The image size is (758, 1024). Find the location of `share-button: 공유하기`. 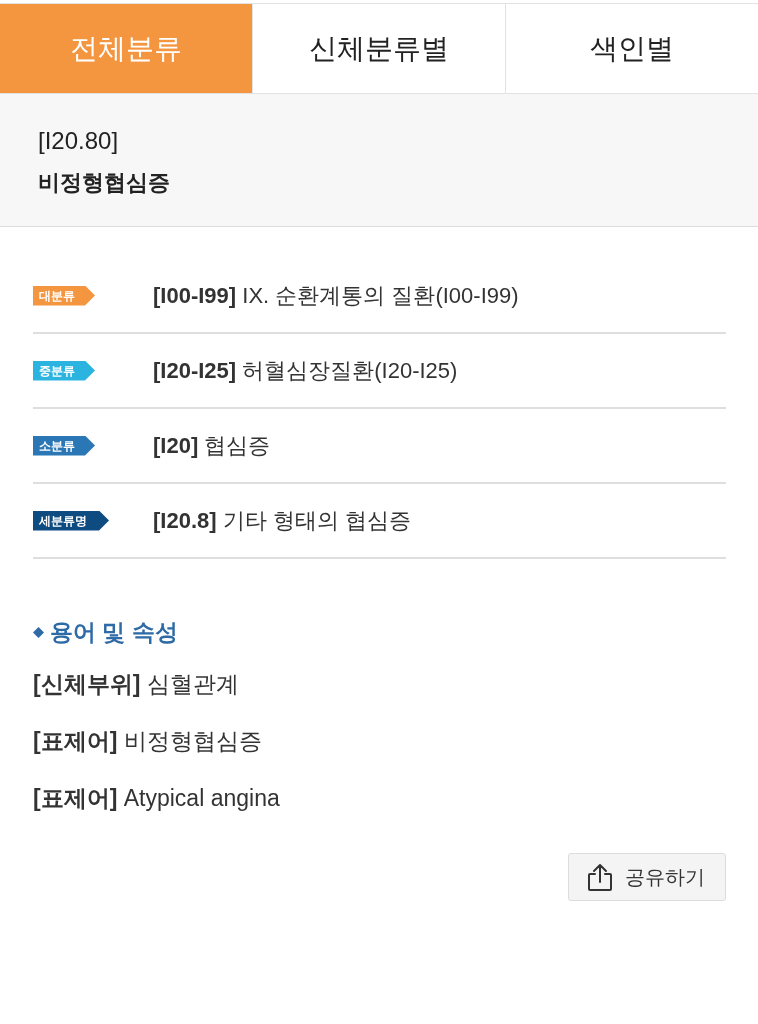

share-button: 공유하기 is located at coordinates (647, 877).